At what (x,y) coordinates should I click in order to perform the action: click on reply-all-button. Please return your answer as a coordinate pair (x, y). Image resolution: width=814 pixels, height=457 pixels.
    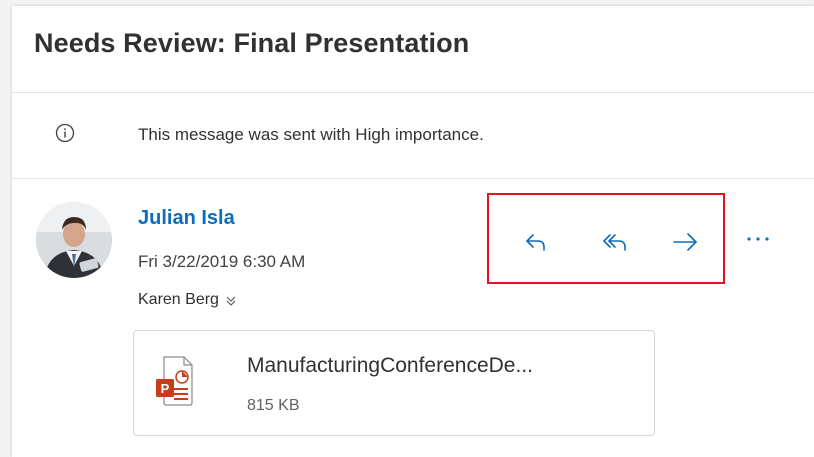
    Looking at the image, I should click on (615, 242).